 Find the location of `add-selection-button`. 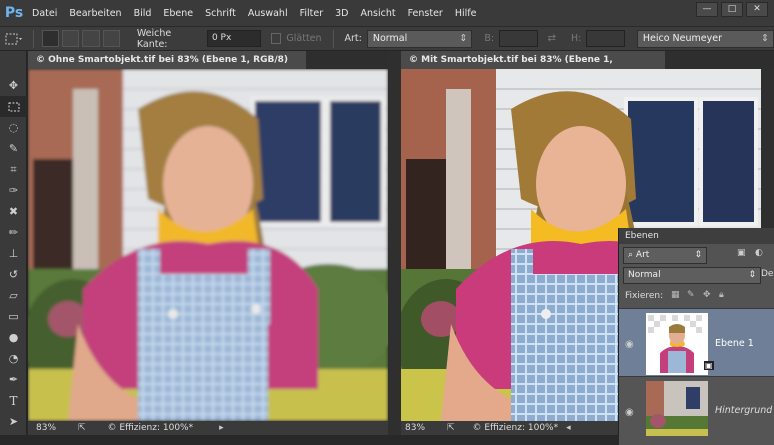

add-selection-button is located at coordinates (70, 38).